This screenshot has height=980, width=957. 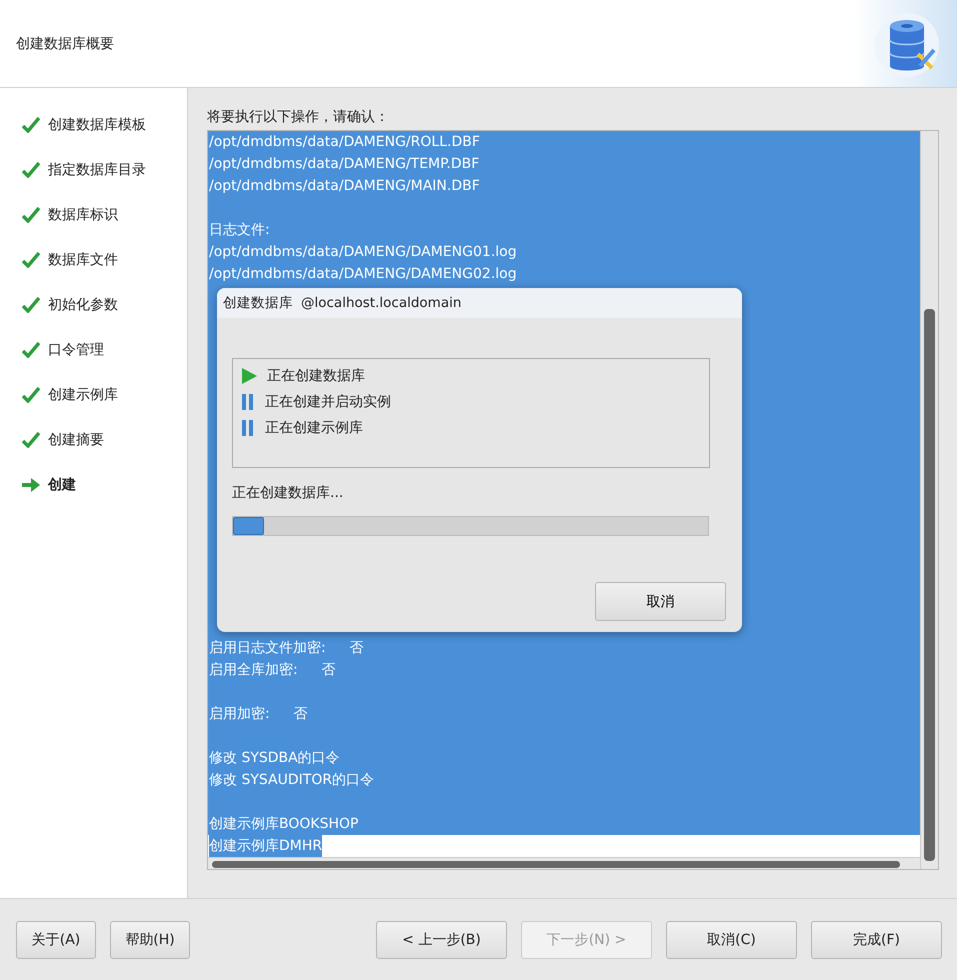 What do you see at coordinates (65, 43) in the screenshot?
I see `window-title: 创建数据库概要` at bounding box center [65, 43].